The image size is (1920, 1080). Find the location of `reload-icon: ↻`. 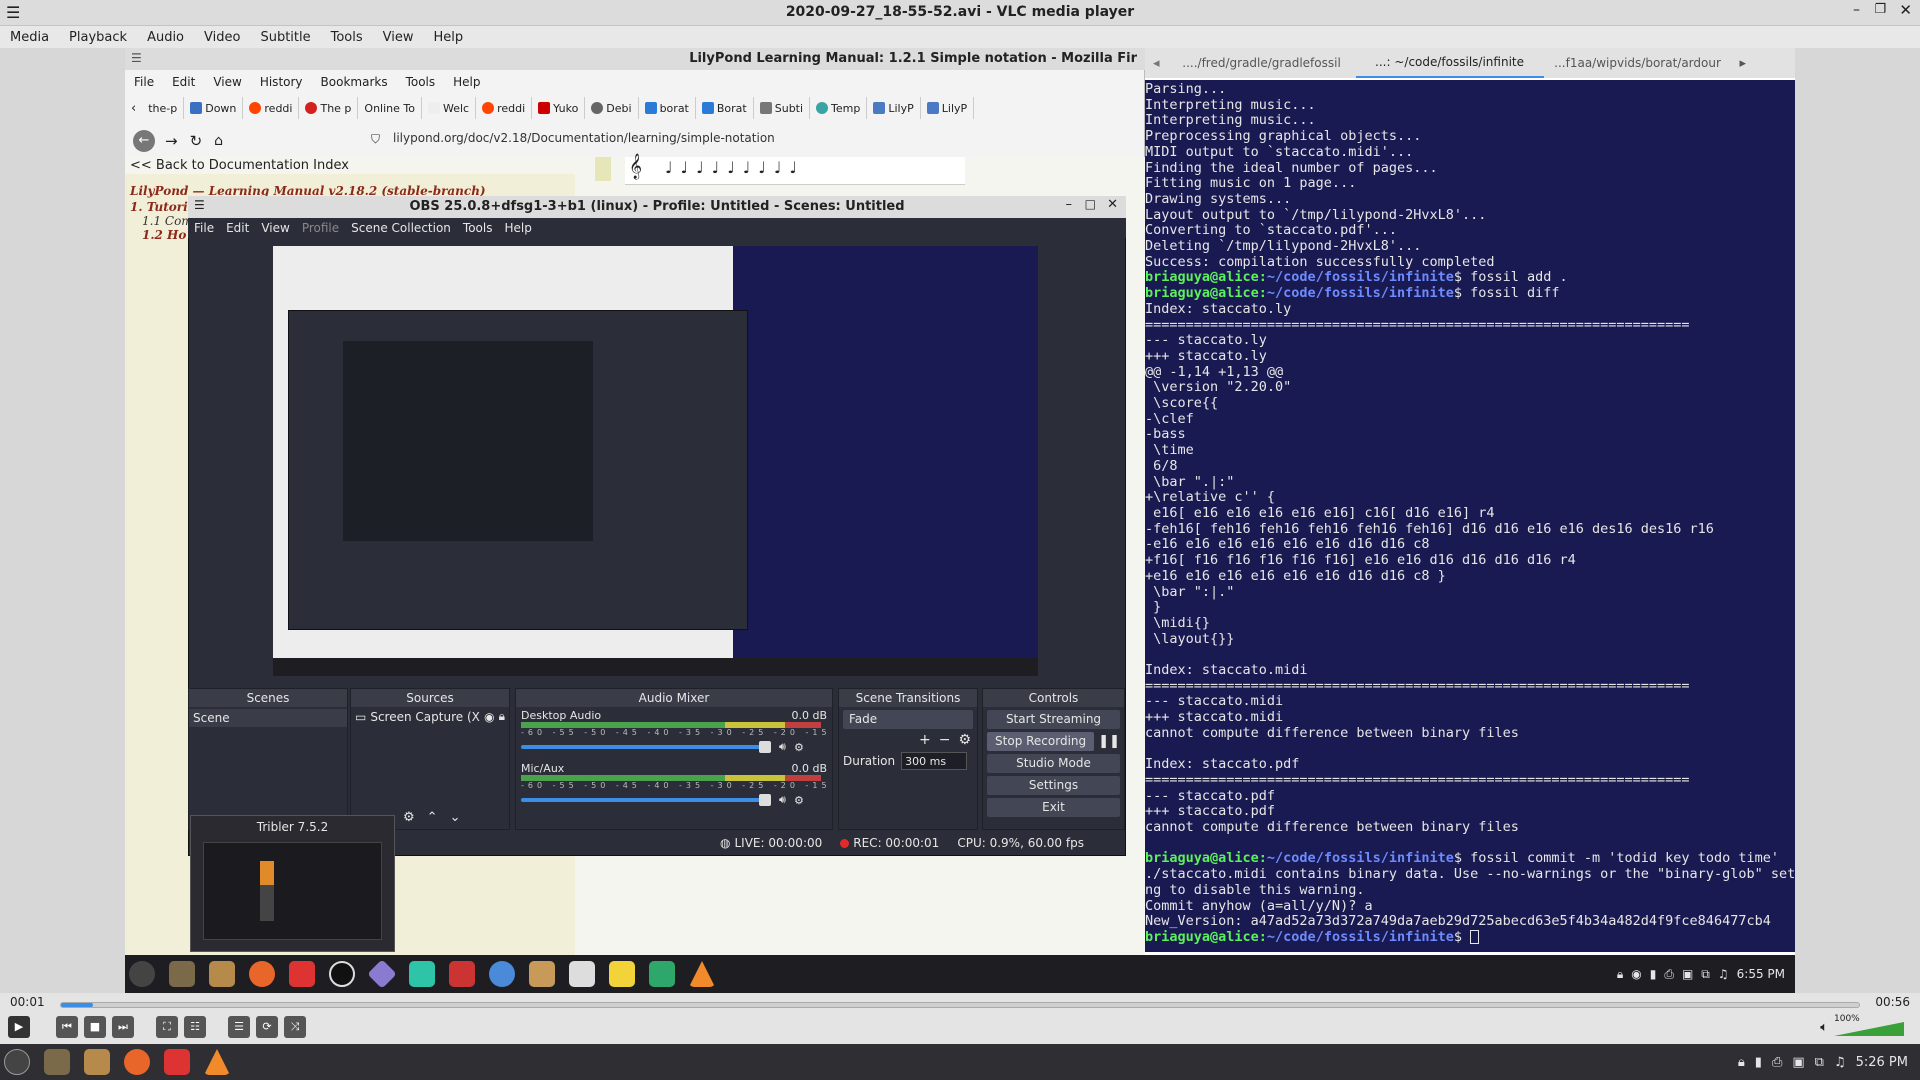

reload-icon: ↻ is located at coordinates (196, 141).